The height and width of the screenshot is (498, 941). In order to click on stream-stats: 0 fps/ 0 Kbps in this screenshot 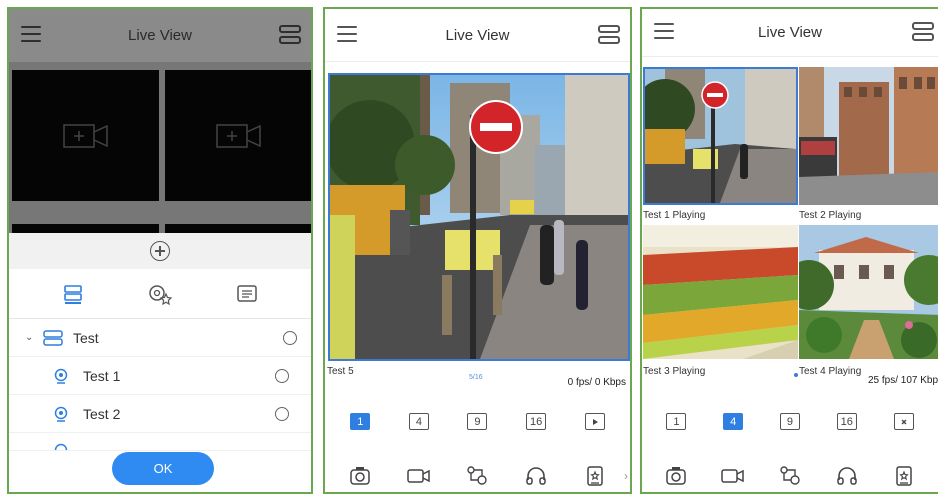, I will do `click(596, 382)`.